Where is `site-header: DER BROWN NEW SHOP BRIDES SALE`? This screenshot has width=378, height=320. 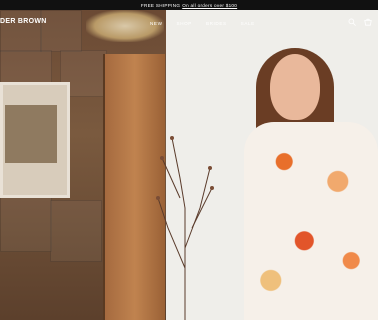 site-header: DER BROWN NEW SHOP BRIDES SALE is located at coordinates (189, 23).